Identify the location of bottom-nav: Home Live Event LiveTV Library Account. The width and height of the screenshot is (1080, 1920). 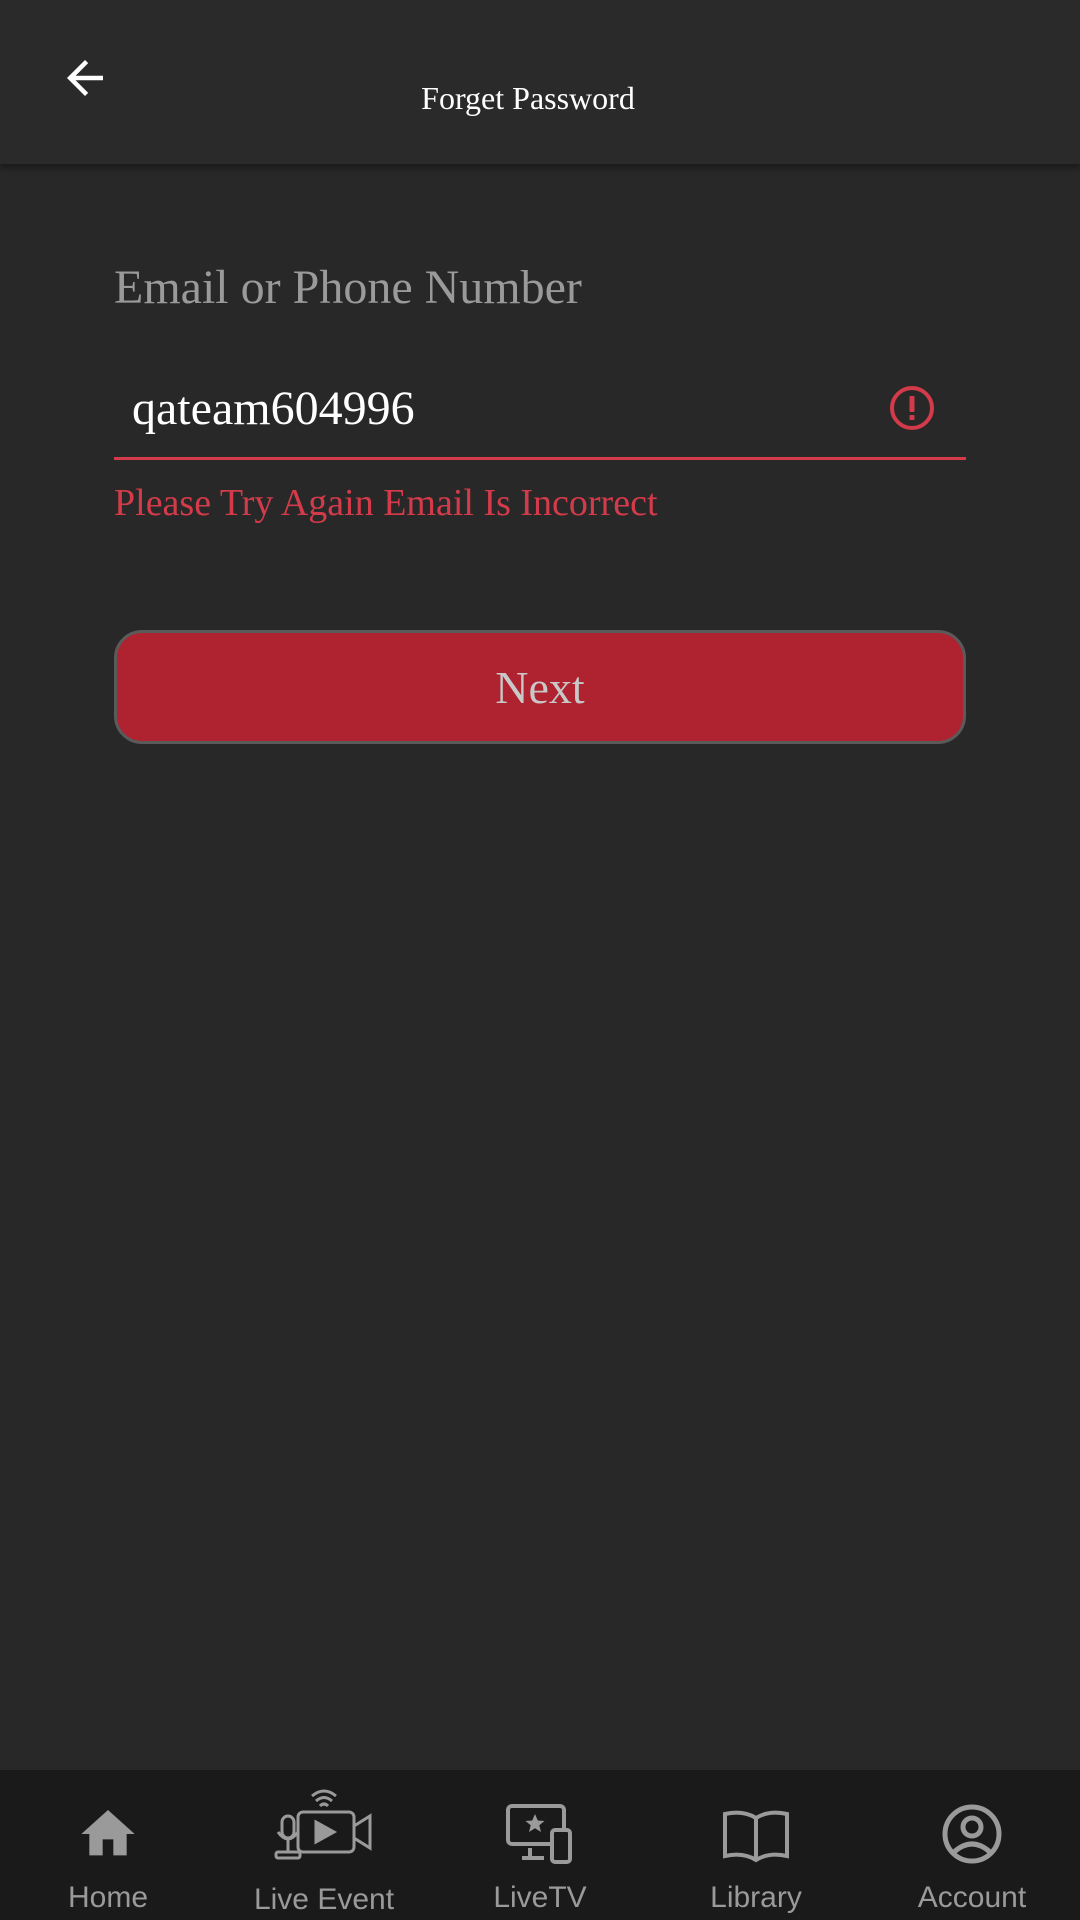
(540, 1845).